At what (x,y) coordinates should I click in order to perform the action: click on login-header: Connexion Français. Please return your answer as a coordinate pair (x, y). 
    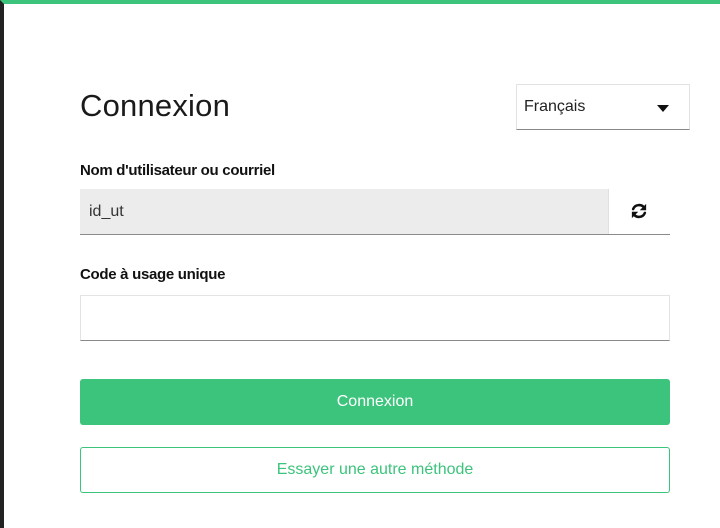
    Looking at the image, I should click on (385, 107).